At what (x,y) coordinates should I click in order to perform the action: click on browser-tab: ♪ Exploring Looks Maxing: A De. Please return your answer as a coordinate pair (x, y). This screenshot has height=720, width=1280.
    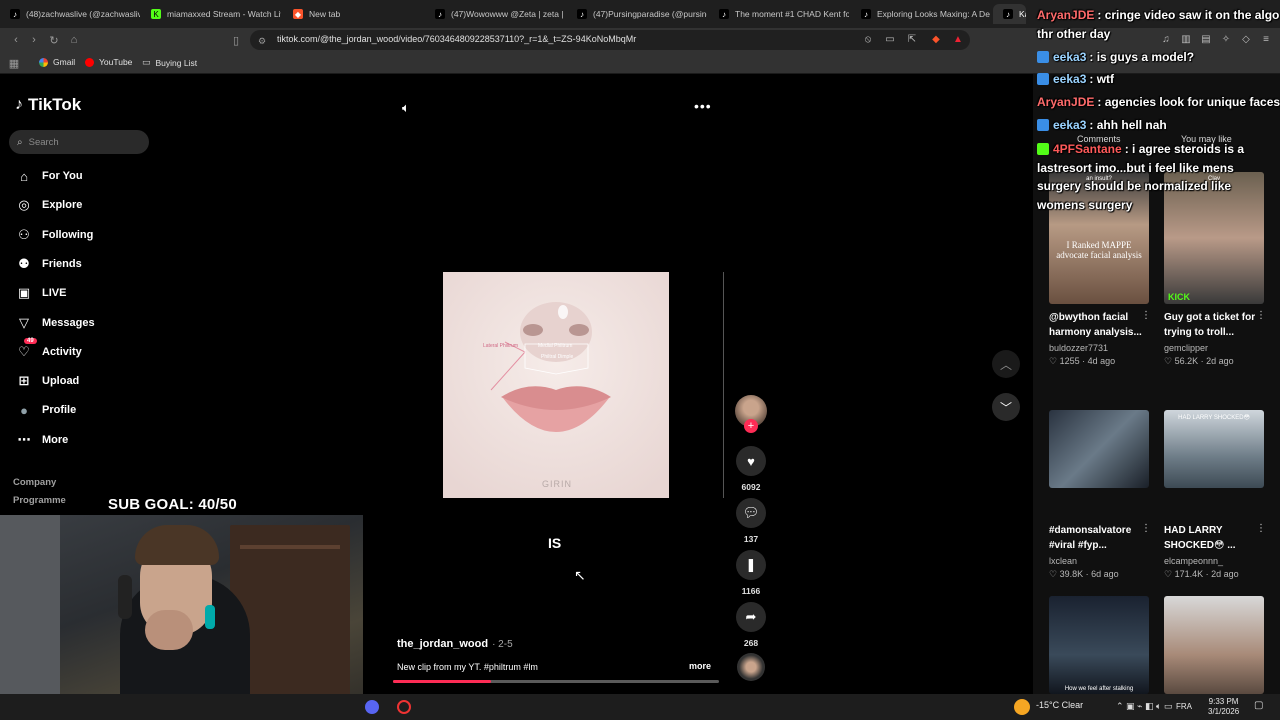
    Looking at the image, I should click on (921, 14).